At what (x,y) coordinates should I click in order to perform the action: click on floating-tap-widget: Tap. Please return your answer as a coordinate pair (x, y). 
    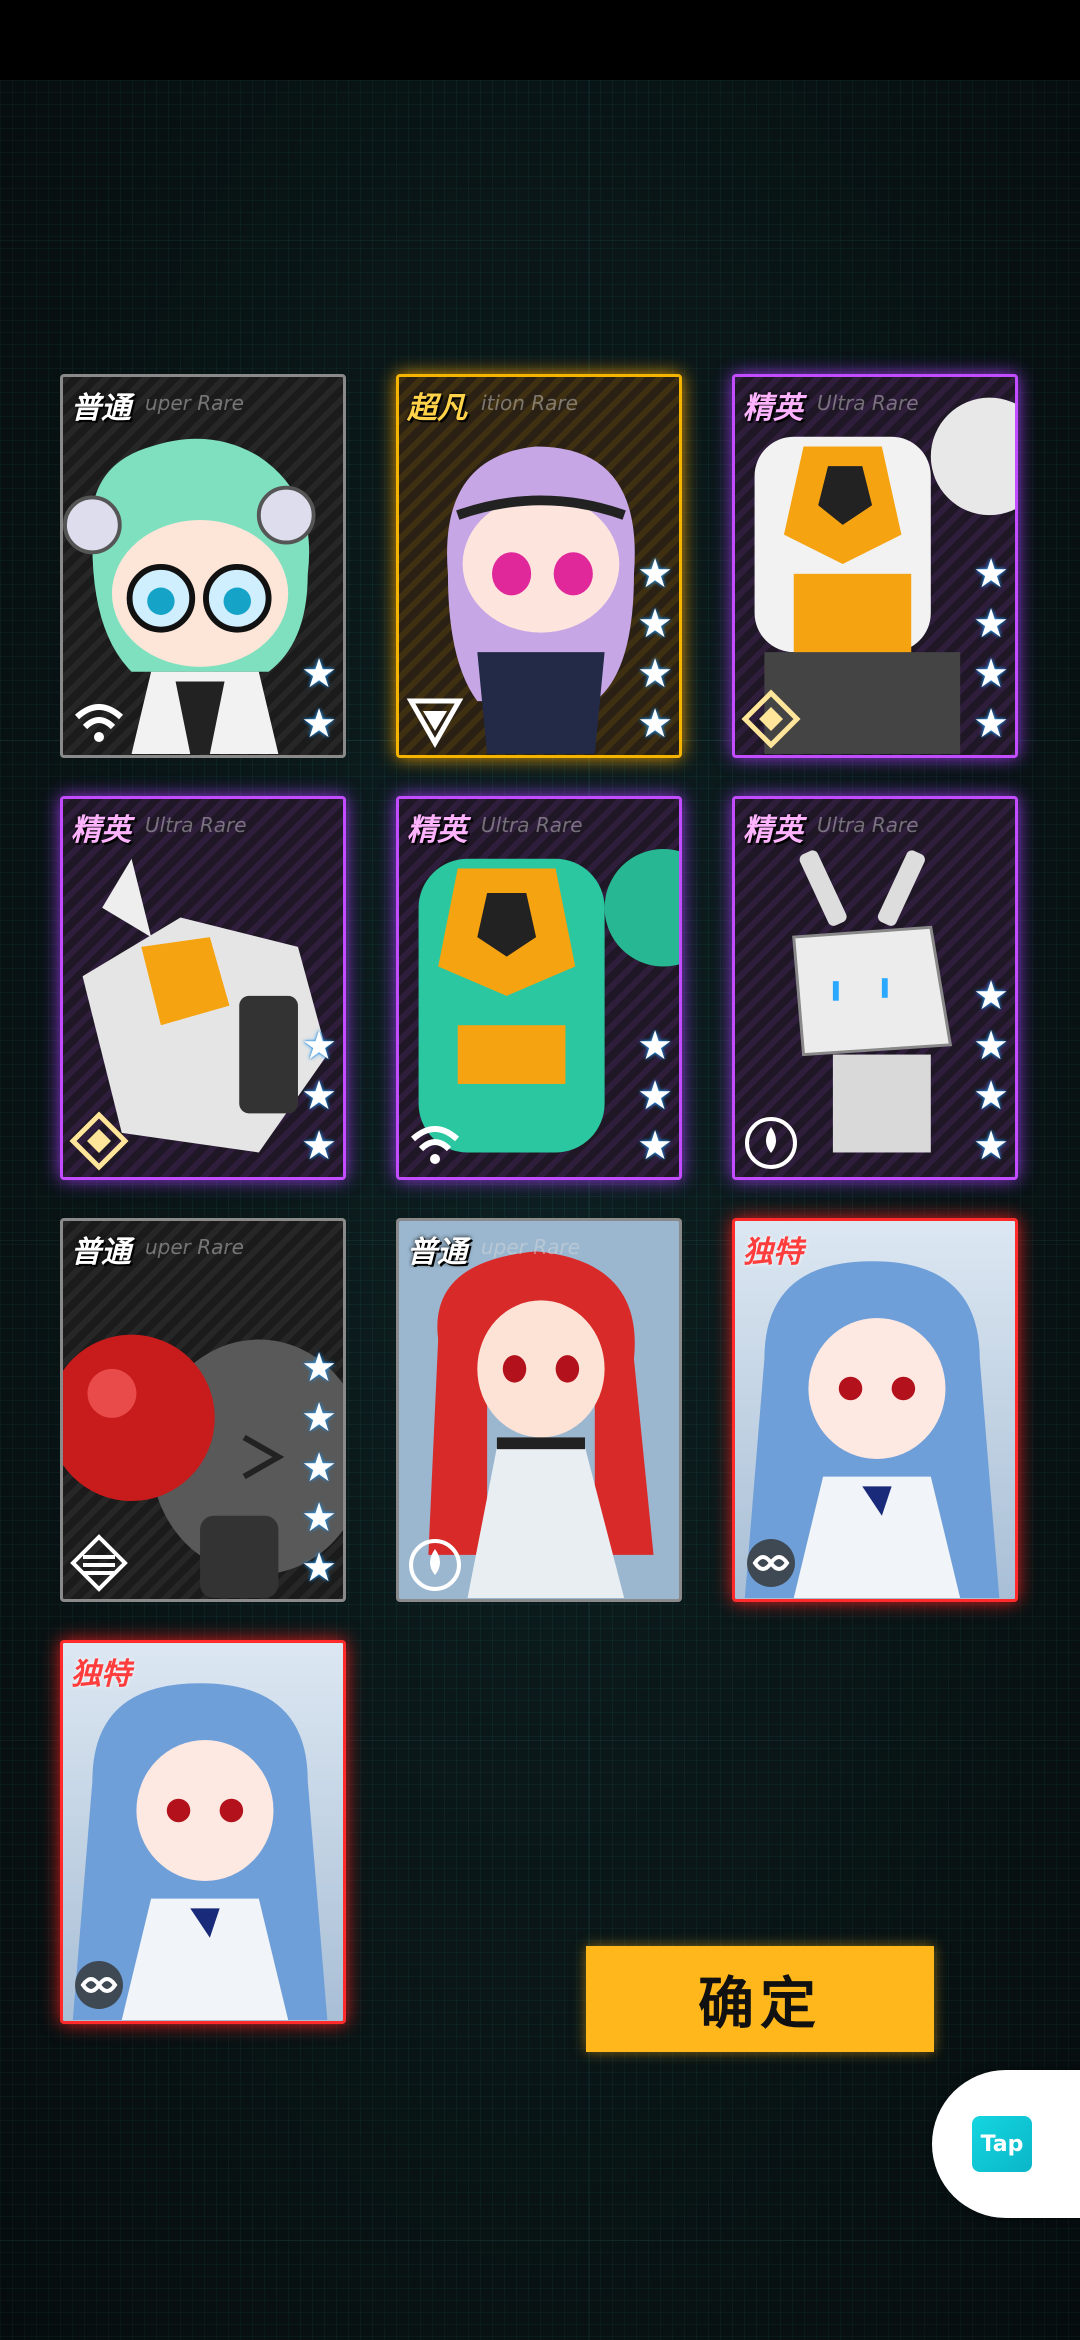
    Looking at the image, I should click on (1006, 2144).